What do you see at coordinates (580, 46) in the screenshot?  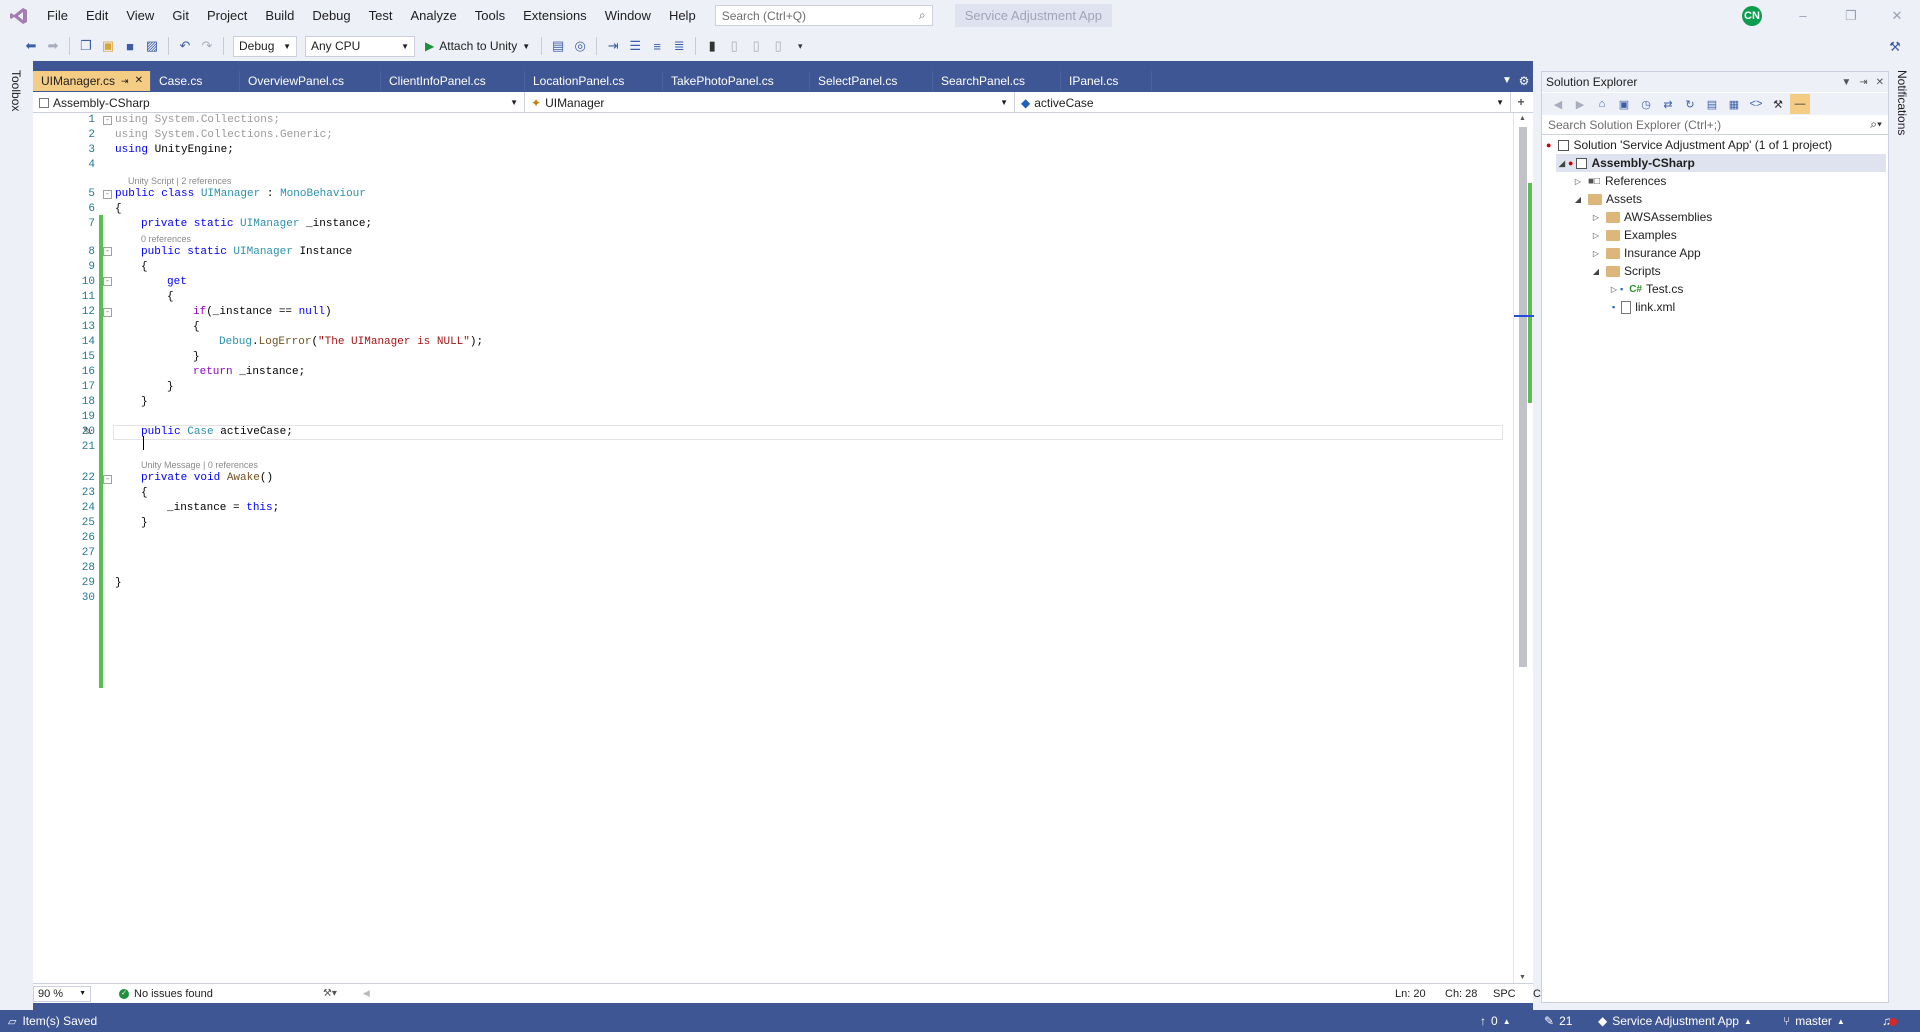 I see `camera-icon: ◎` at bounding box center [580, 46].